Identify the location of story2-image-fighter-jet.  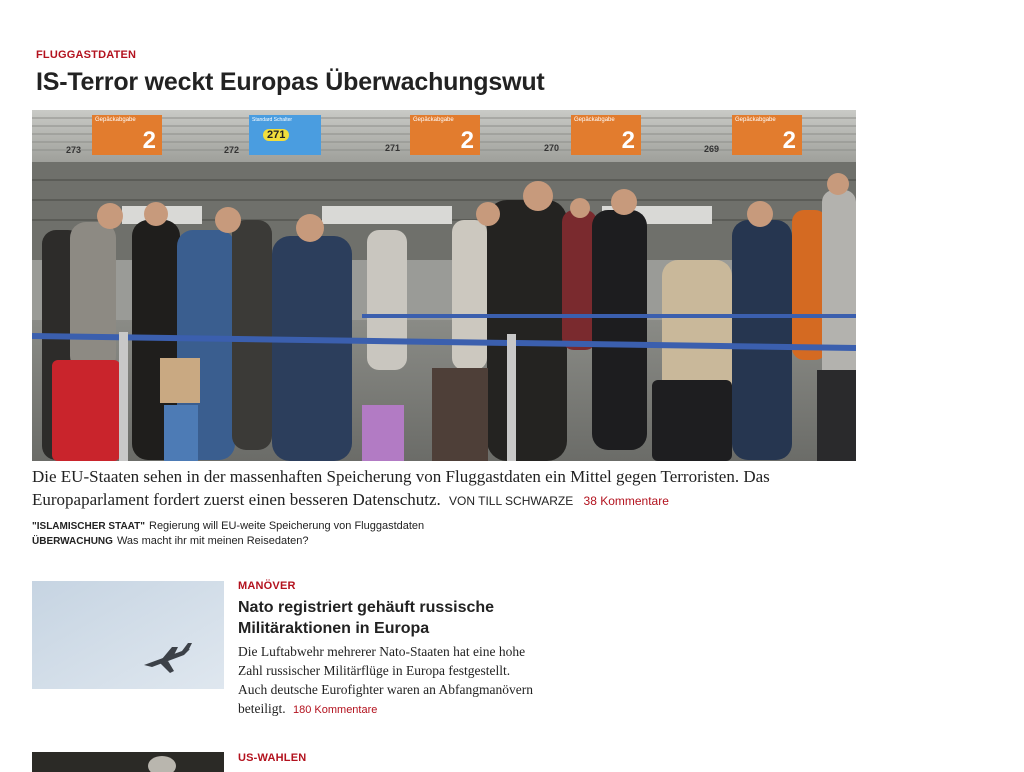
(128, 635).